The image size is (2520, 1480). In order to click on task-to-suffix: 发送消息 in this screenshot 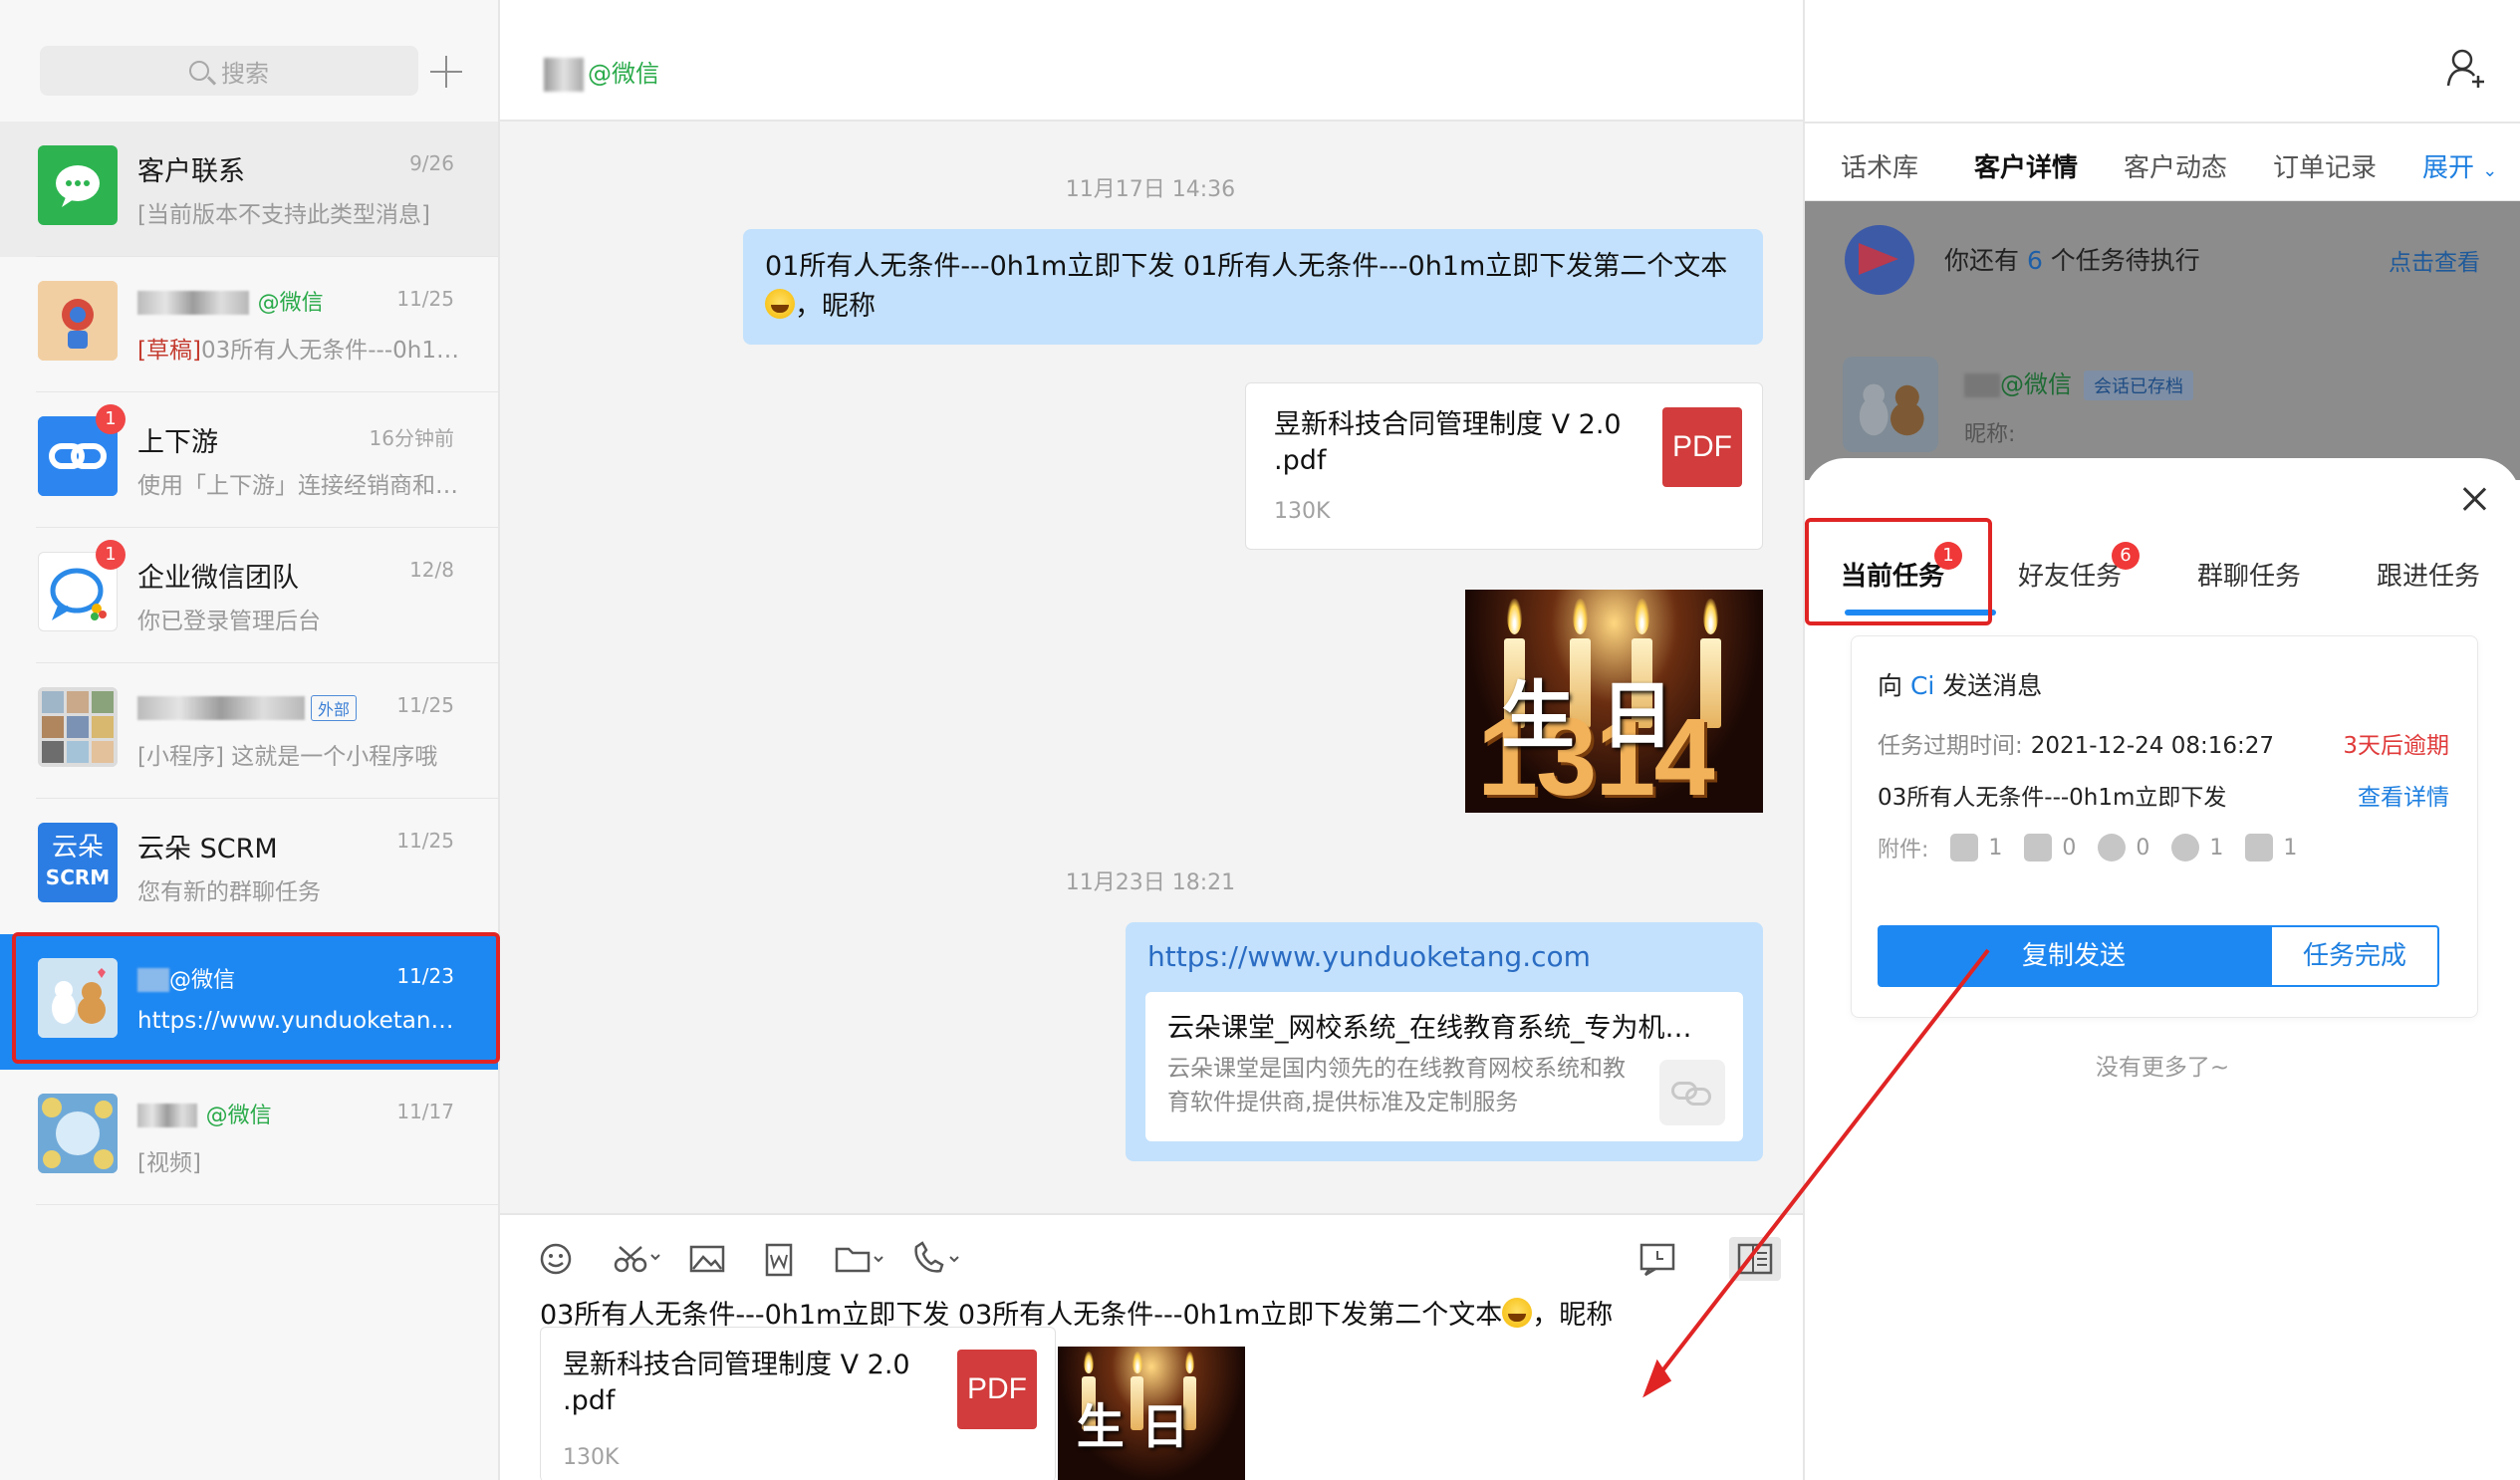, I will do `click(1988, 686)`.